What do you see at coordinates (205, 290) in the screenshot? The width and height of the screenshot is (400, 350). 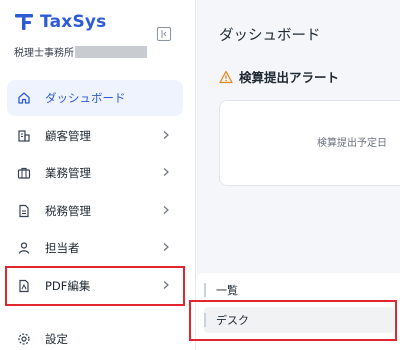 I see `submenu-indicator` at bounding box center [205, 290].